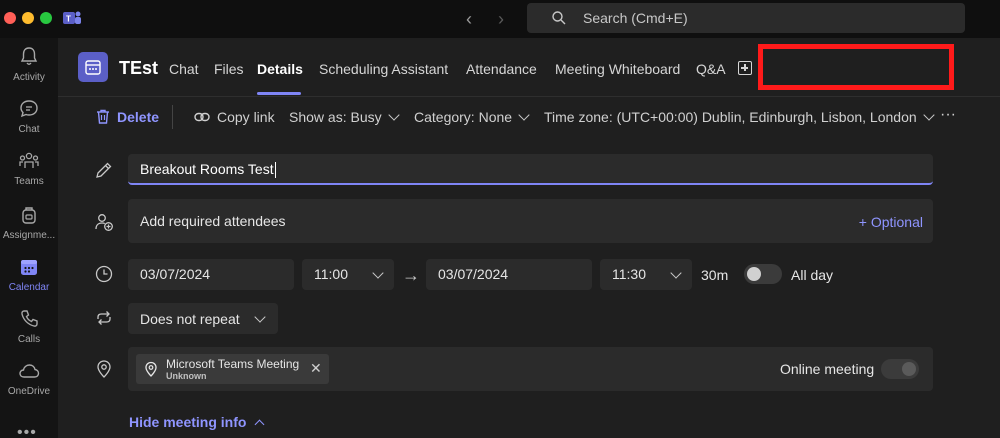  I want to click on rail-label: Calendar, so click(29, 287).